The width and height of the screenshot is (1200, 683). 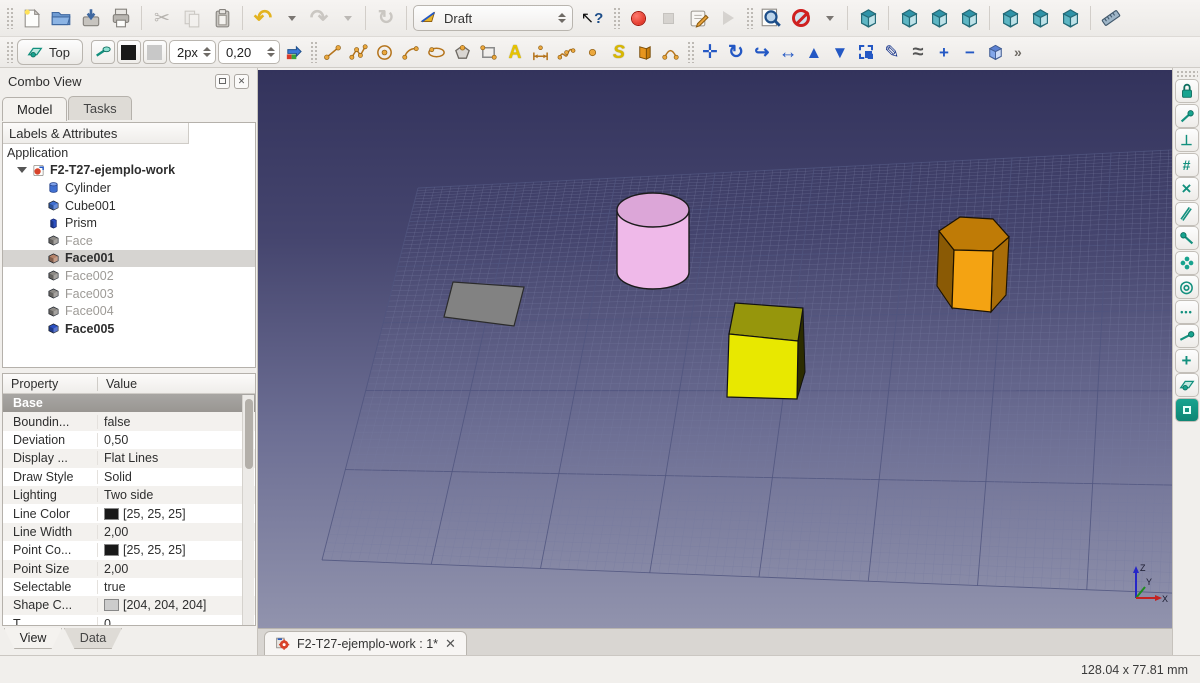 I want to click on close-panel-button: ✕, so click(x=241, y=81).